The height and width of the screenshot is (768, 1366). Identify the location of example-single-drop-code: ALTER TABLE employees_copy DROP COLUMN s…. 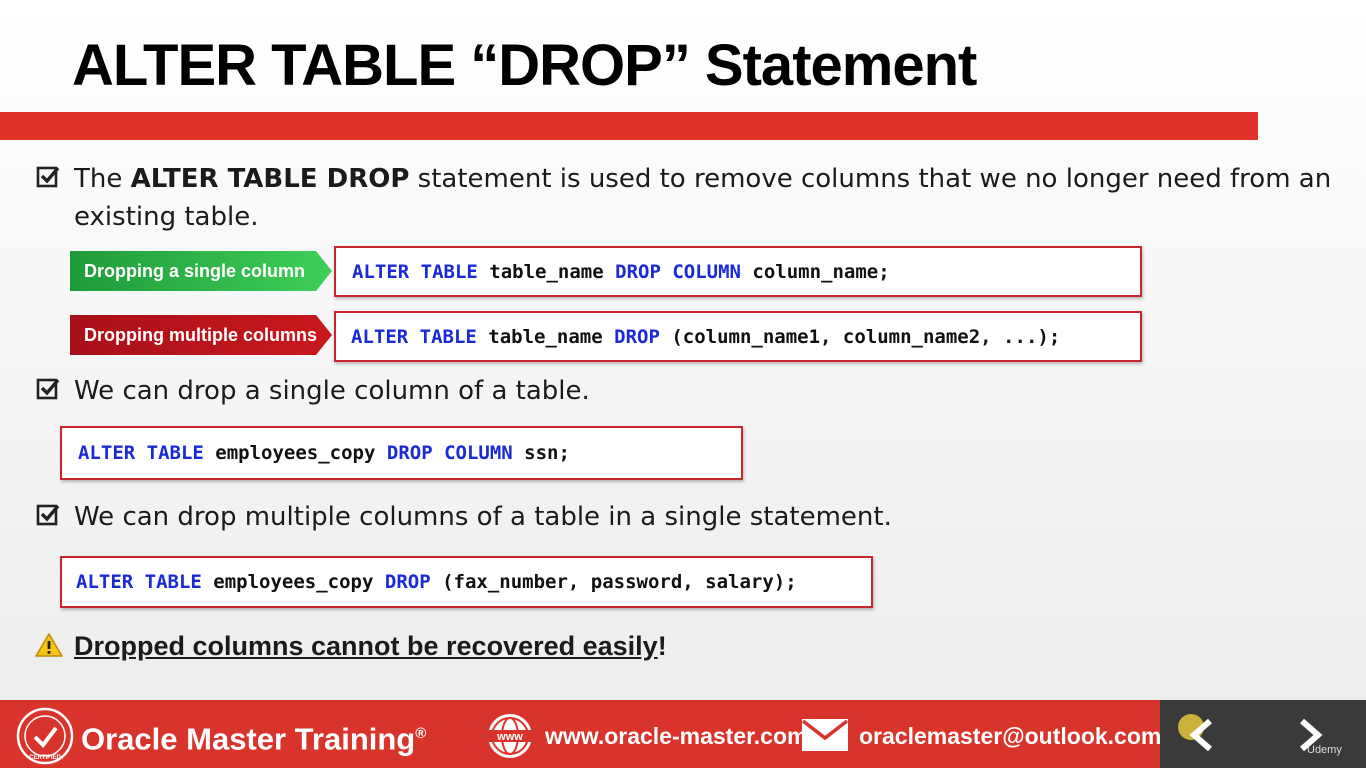
(324, 453).